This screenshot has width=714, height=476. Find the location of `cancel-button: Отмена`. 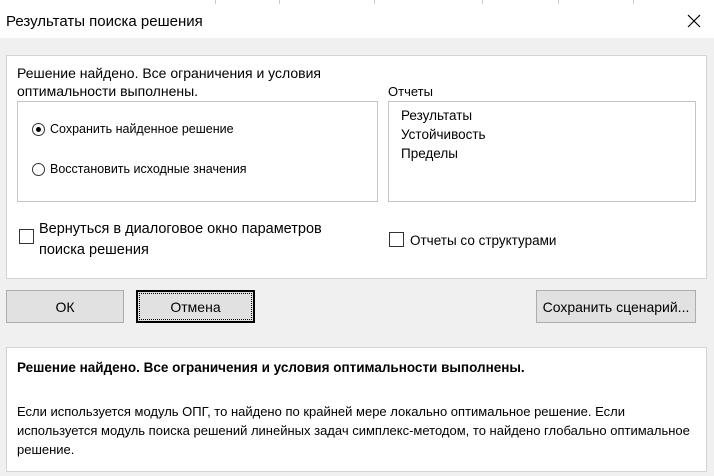

cancel-button: Отмена is located at coordinates (195, 306).